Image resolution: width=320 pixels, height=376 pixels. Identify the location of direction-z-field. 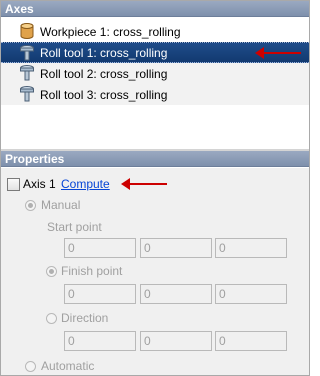
(251, 341).